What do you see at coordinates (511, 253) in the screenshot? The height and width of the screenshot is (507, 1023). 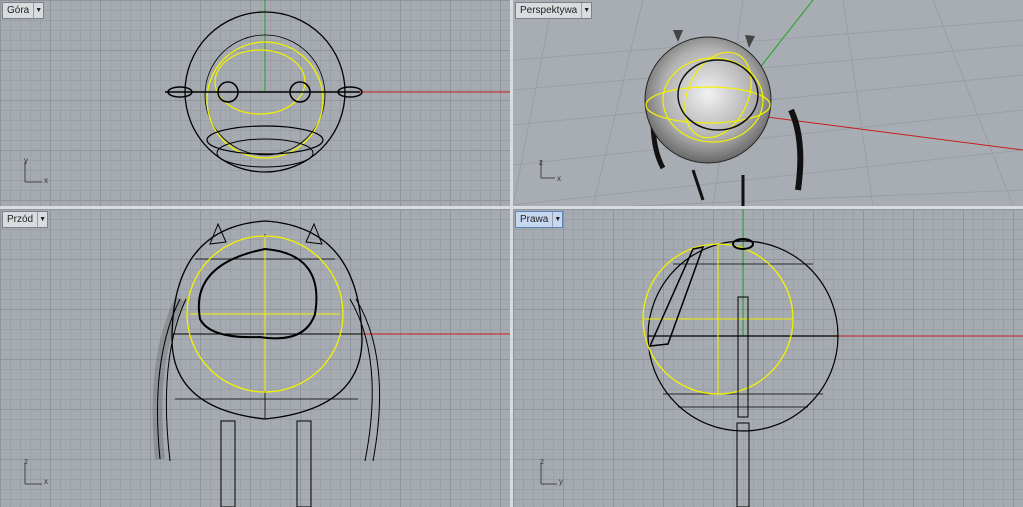 I see `viewport-splitter-vertical` at bounding box center [511, 253].